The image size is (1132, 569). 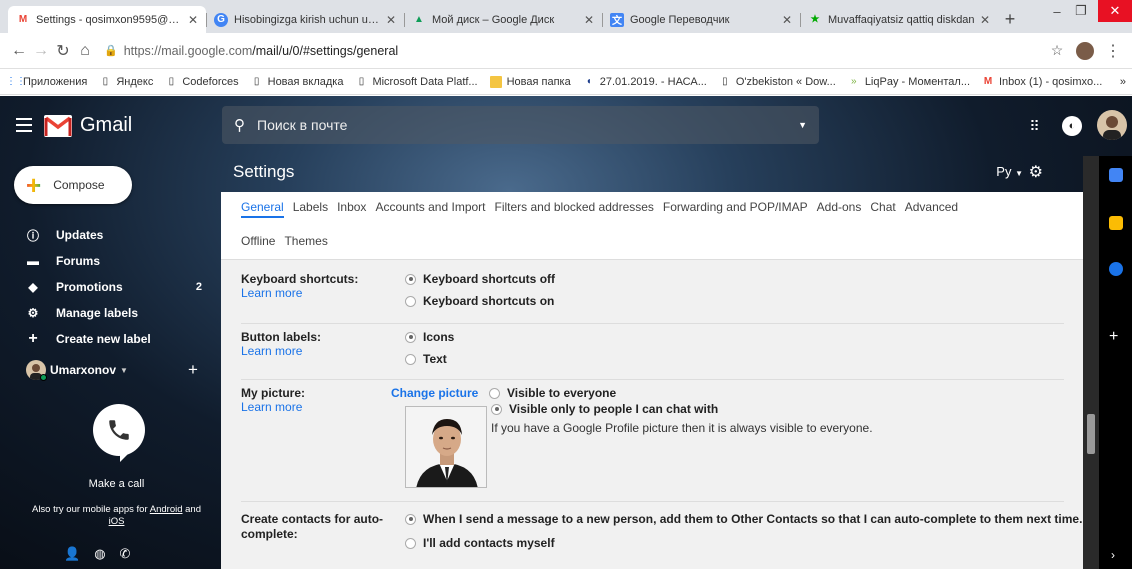 What do you see at coordinates (1113, 337) in the screenshot?
I see `add-addon-plus-icon: +` at bounding box center [1113, 337].